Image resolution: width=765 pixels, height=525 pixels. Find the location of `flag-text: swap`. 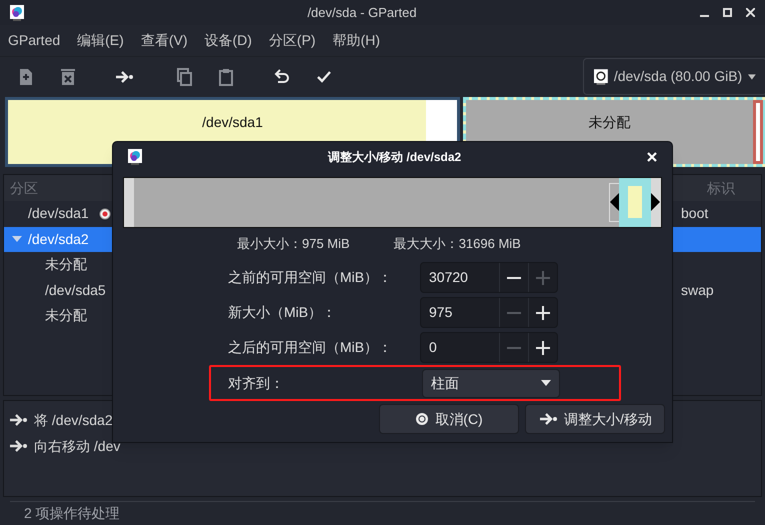

flag-text: swap is located at coordinates (697, 290).